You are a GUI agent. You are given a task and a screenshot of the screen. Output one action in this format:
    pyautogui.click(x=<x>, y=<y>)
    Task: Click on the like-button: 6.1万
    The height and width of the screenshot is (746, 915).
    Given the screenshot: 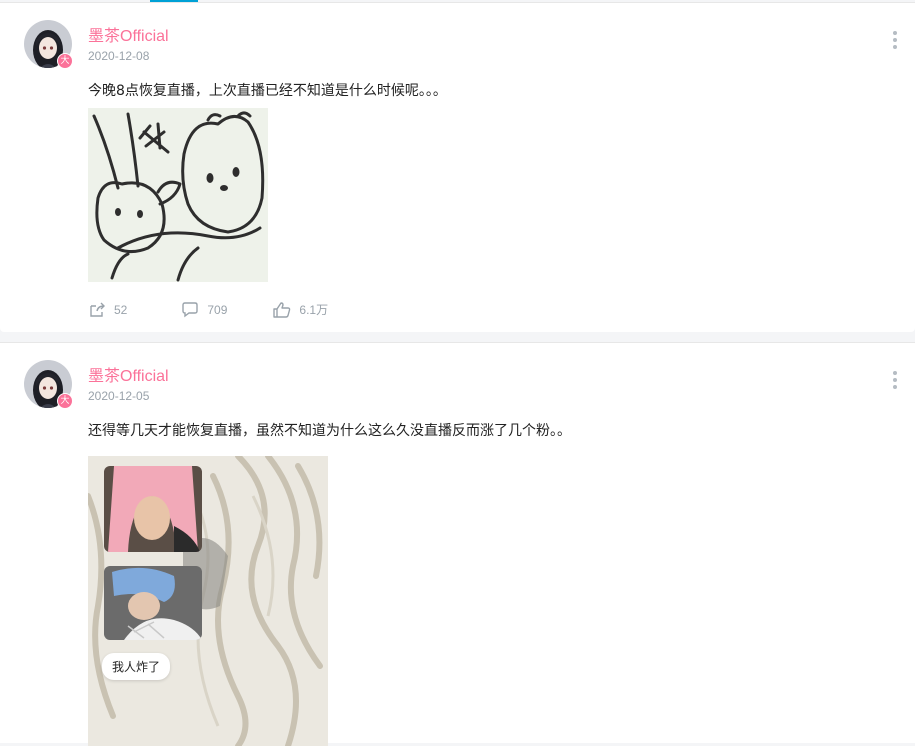 What is the action you would take?
    pyautogui.click(x=300, y=309)
    